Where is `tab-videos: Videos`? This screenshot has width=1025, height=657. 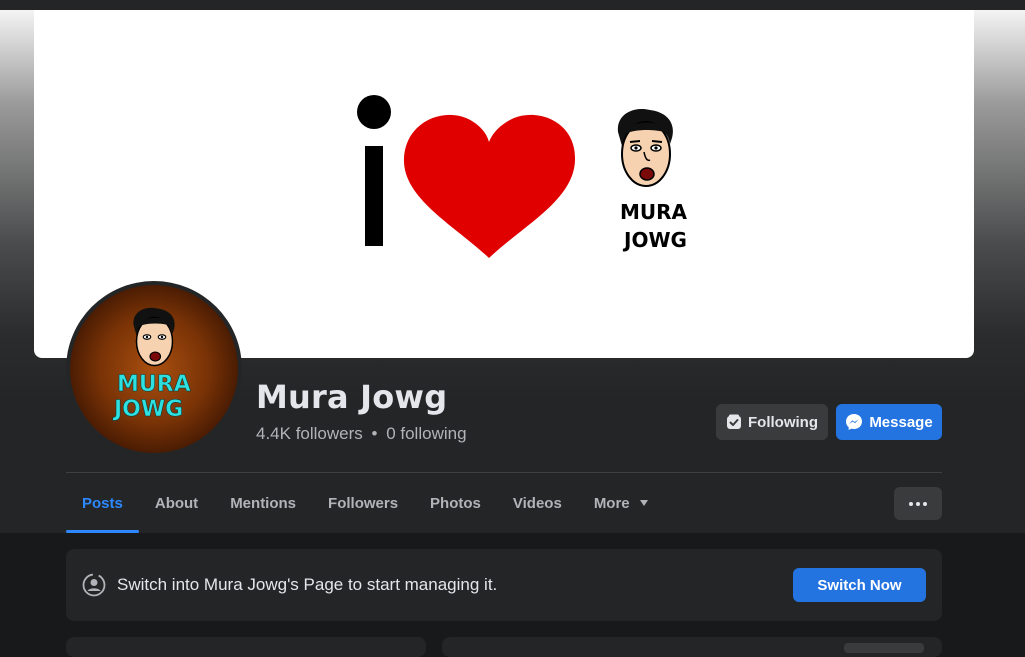 tab-videos: Videos is located at coordinates (537, 503).